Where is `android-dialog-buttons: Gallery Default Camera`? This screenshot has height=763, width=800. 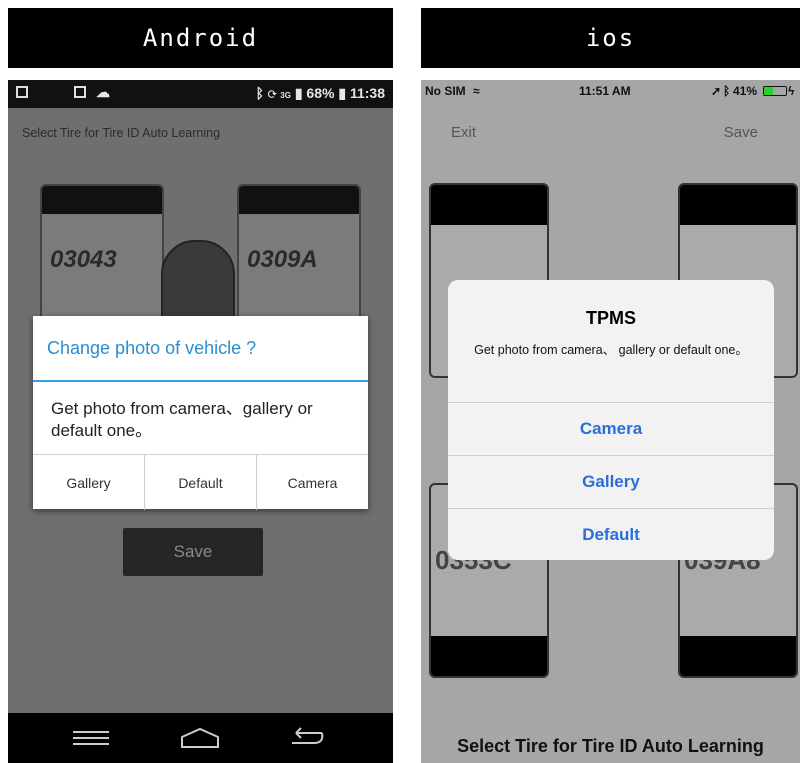
android-dialog-buttons: Gallery Default Camera is located at coordinates (200, 482).